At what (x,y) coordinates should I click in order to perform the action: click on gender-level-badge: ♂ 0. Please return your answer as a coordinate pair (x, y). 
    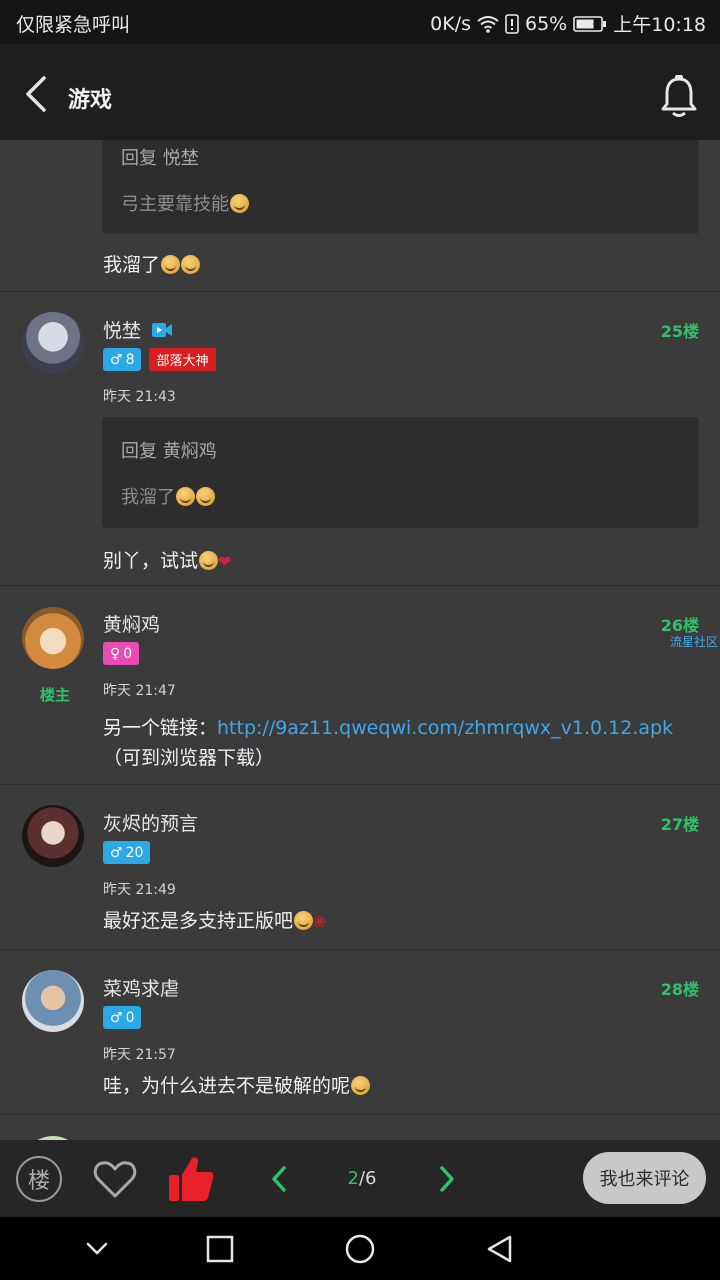
    Looking at the image, I should click on (122, 1017).